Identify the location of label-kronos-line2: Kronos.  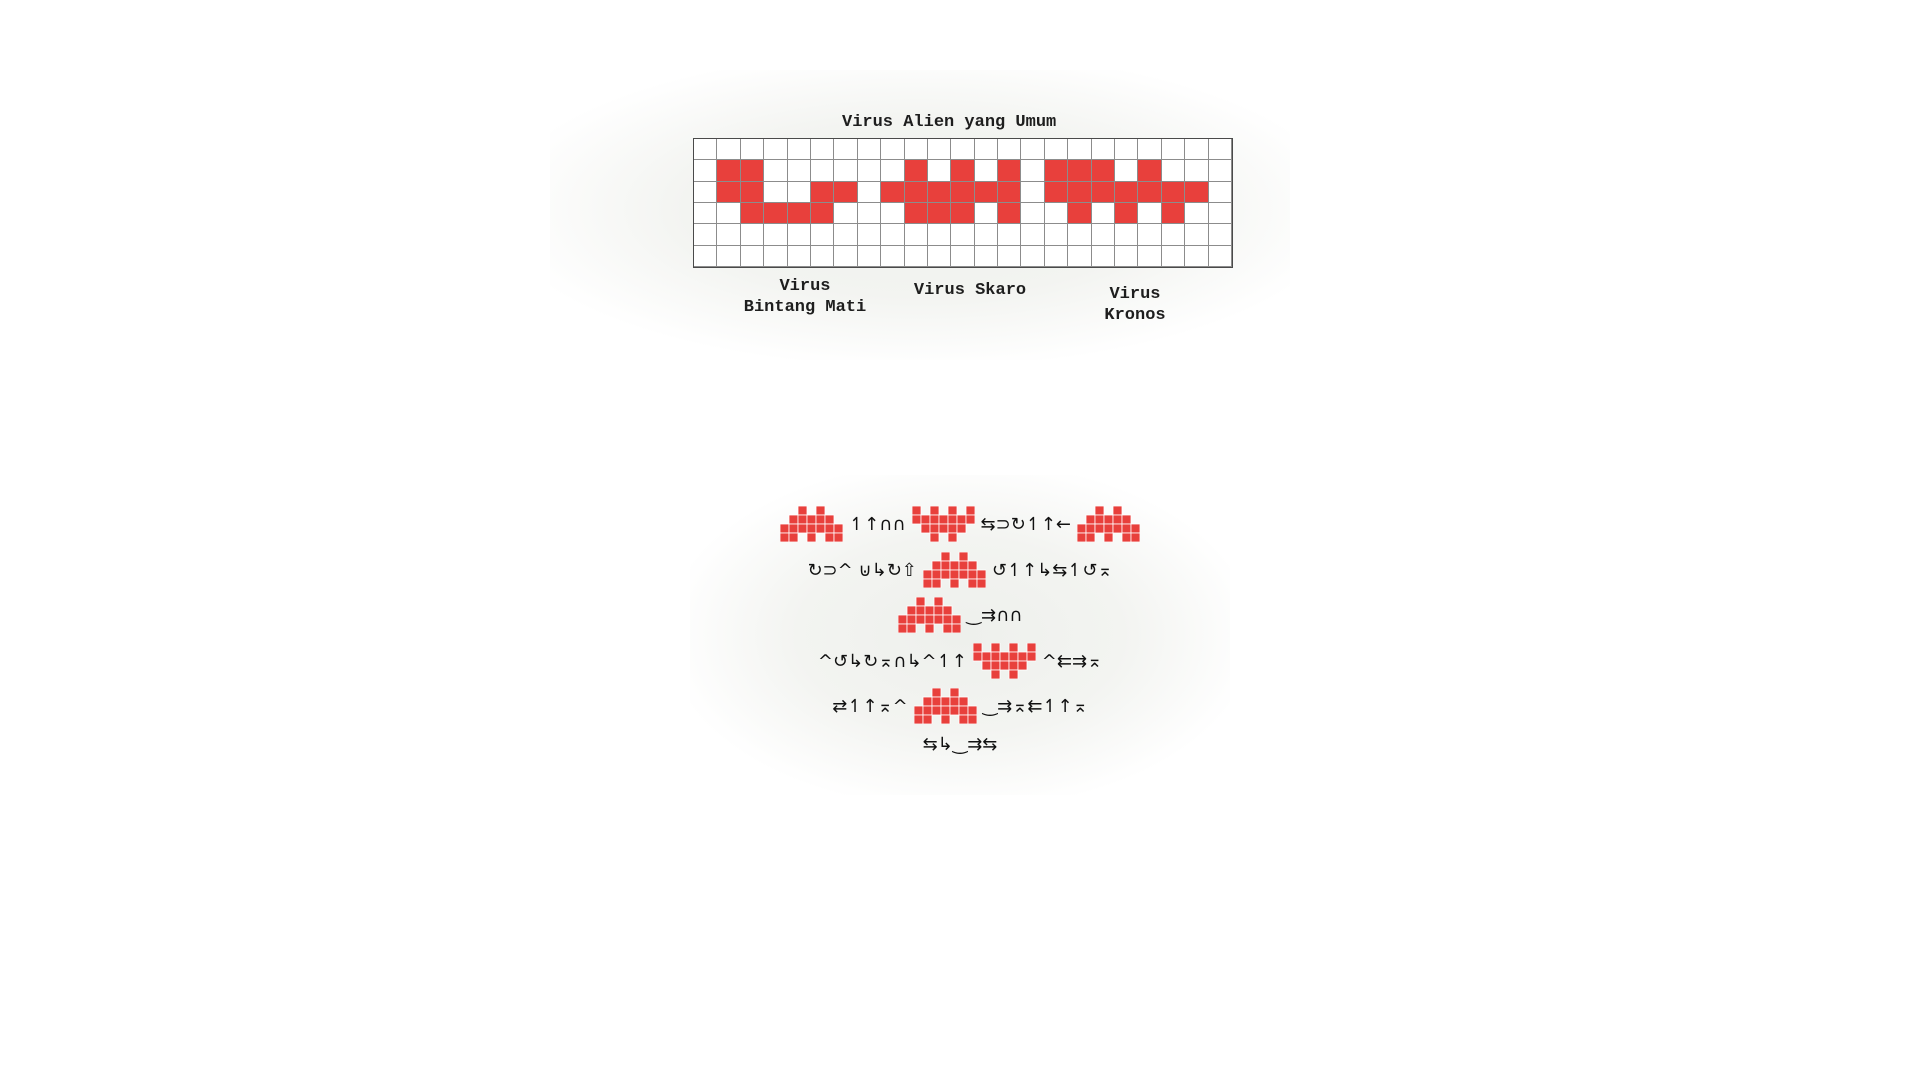
(1135, 315).